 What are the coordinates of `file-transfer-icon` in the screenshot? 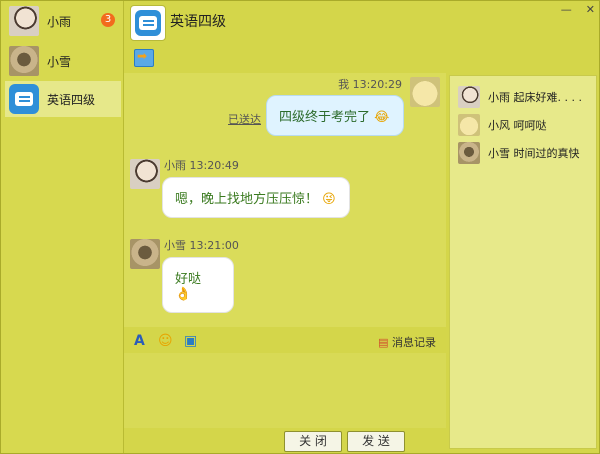 It's located at (144, 58).